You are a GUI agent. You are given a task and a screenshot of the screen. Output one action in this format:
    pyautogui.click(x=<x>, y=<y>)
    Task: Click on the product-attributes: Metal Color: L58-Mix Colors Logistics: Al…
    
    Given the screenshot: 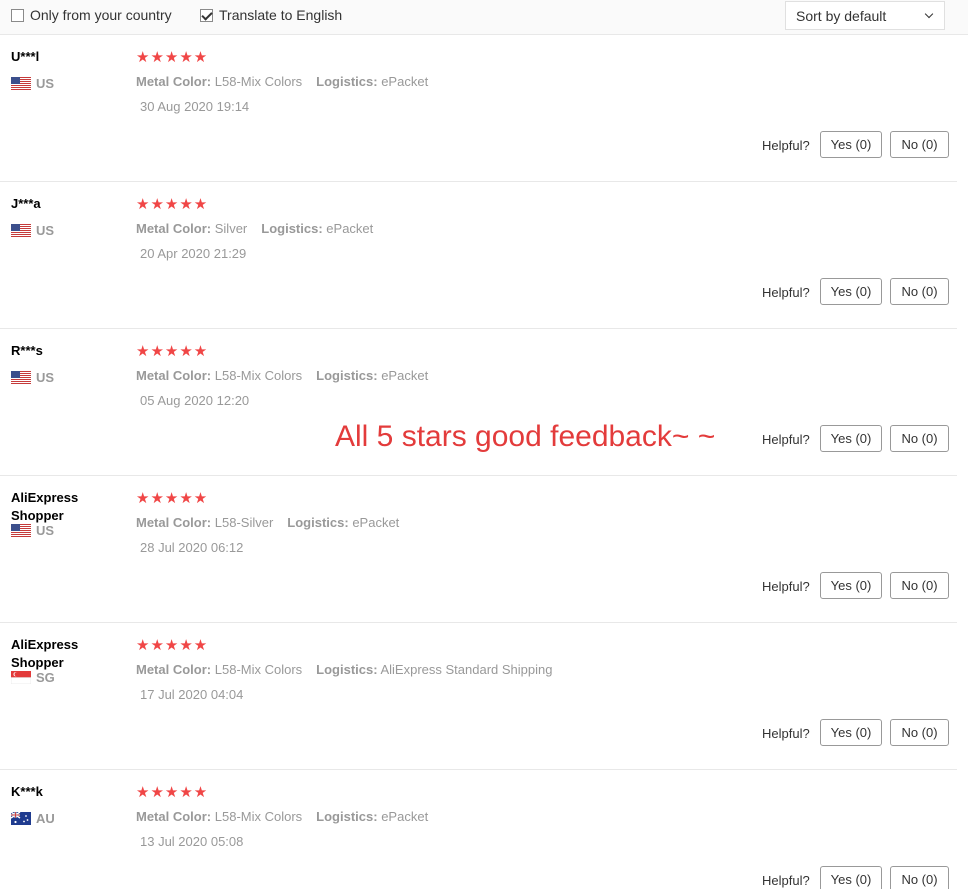 What is the action you would take?
    pyautogui.click(x=344, y=669)
    